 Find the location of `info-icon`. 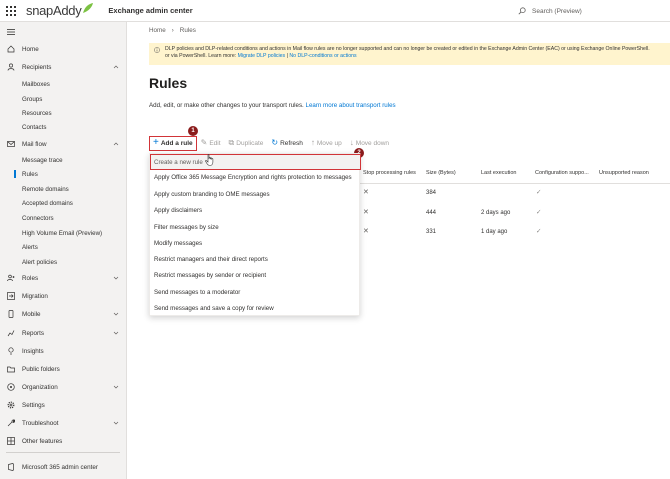

info-icon is located at coordinates (157, 50).